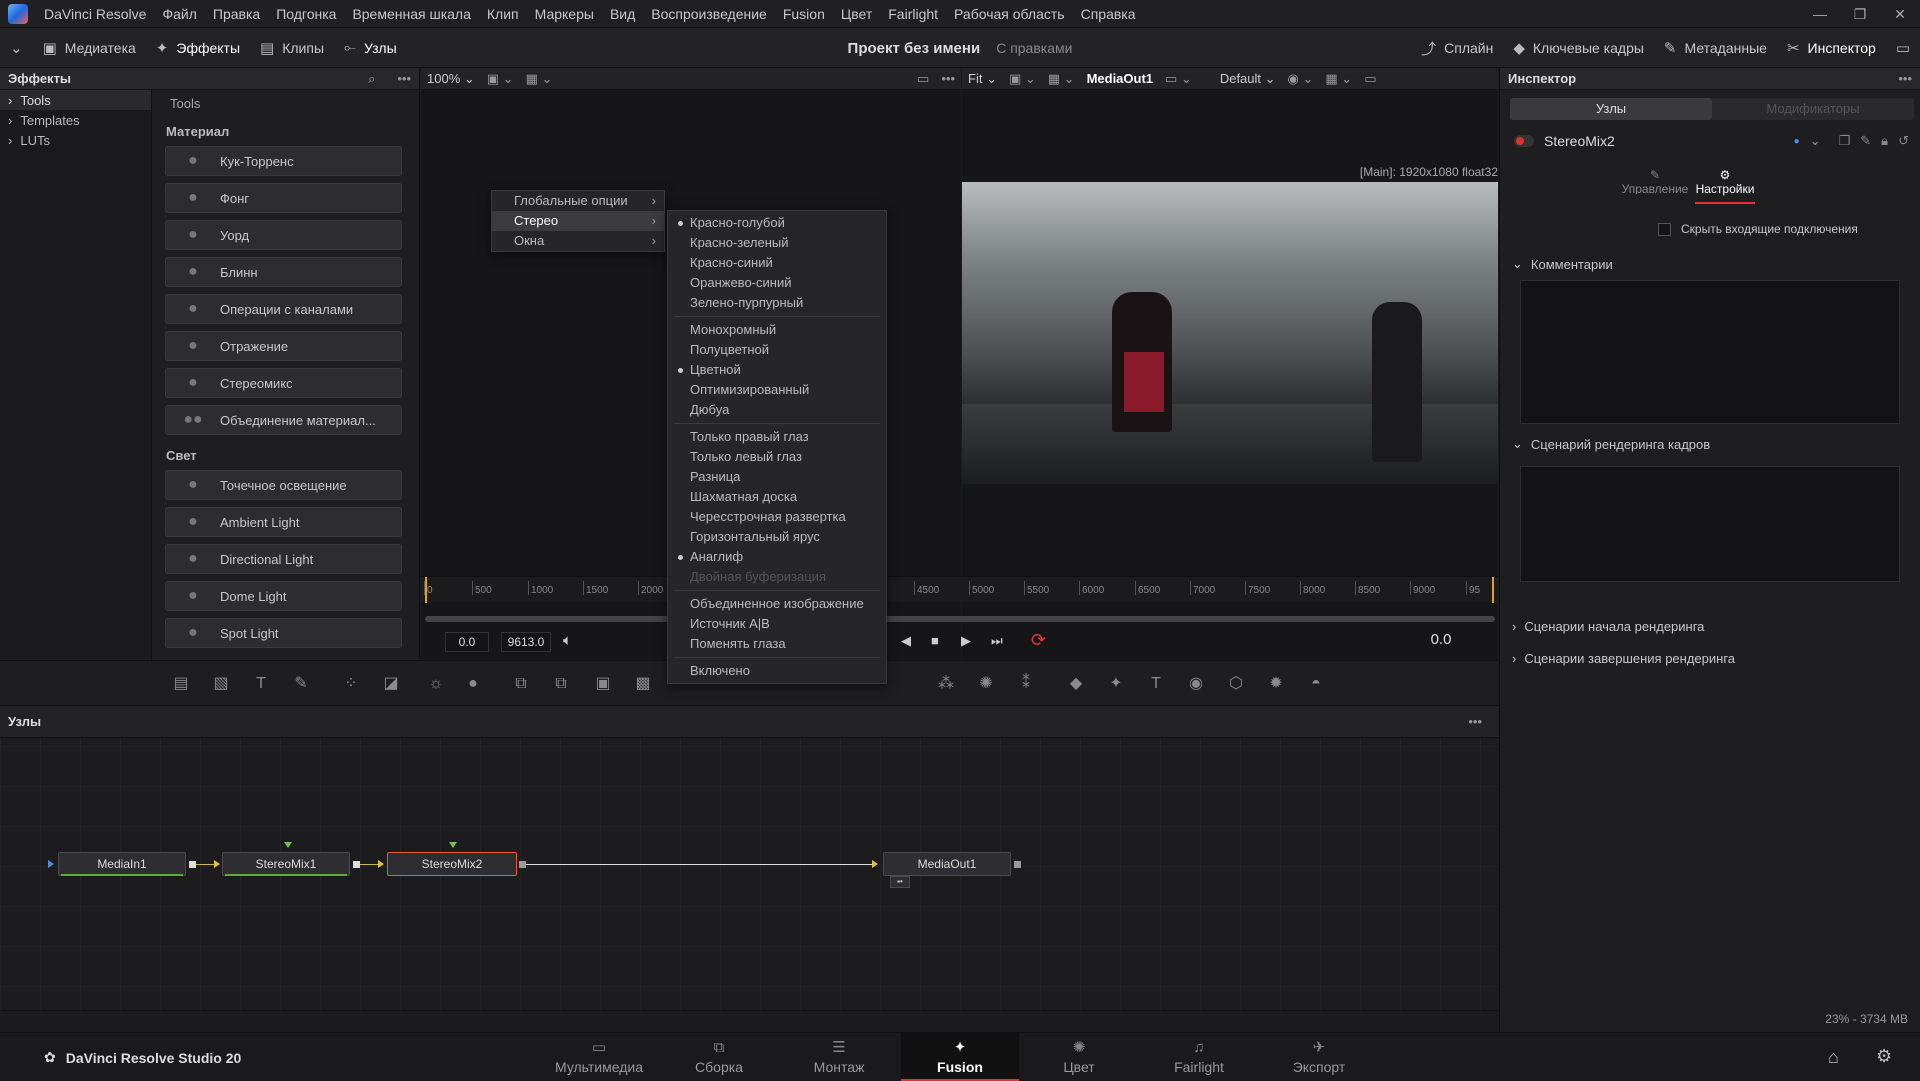 The height and width of the screenshot is (1081, 1920). Describe the element at coordinates (221, 684) in the screenshot. I see `image-tool-icon: ▧` at that location.